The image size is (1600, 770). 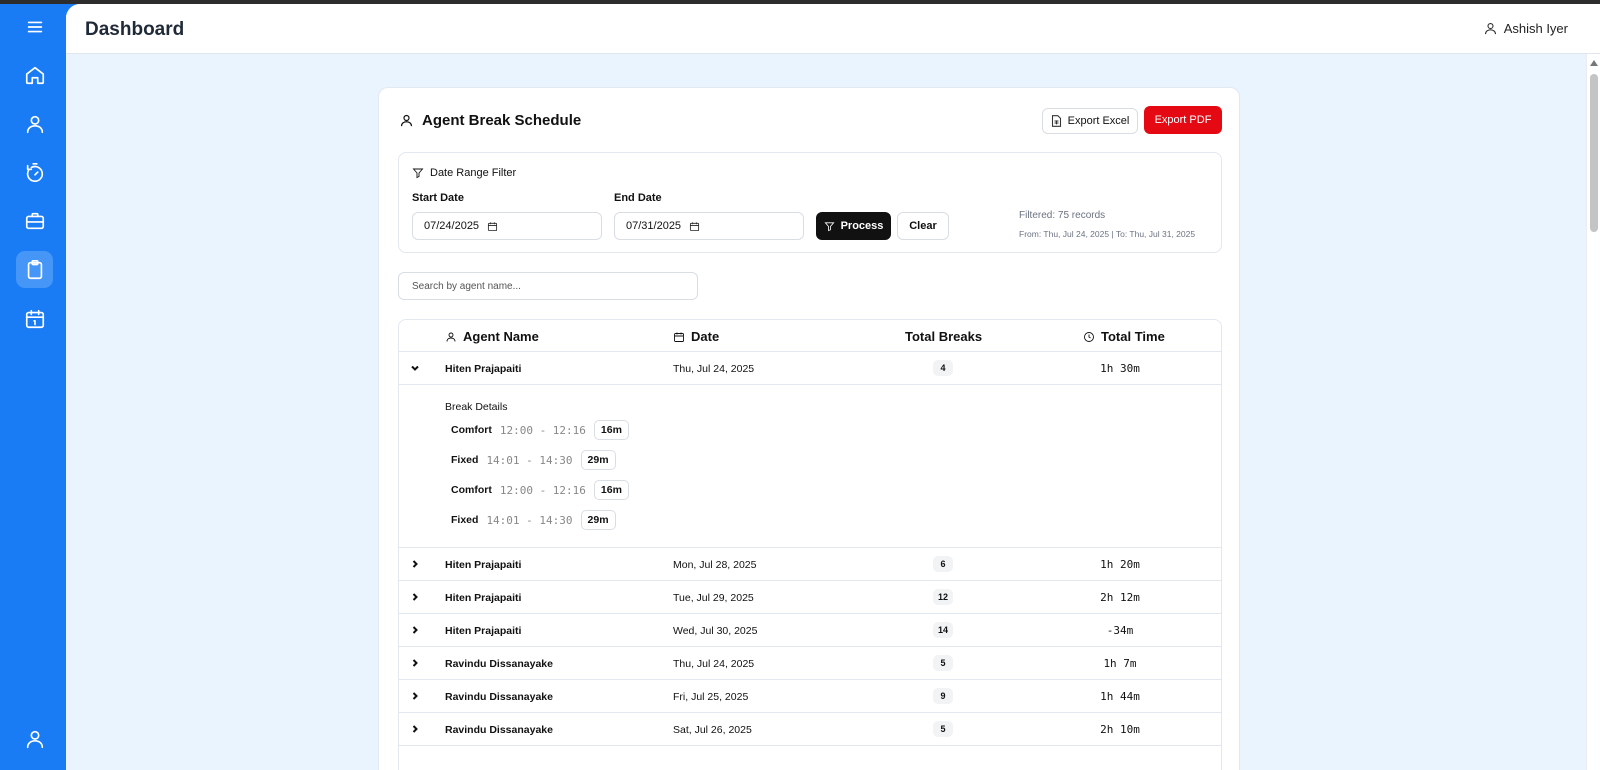 What do you see at coordinates (943, 696) in the screenshot?
I see `total-breaks-badge: 9` at bounding box center [943, 696].